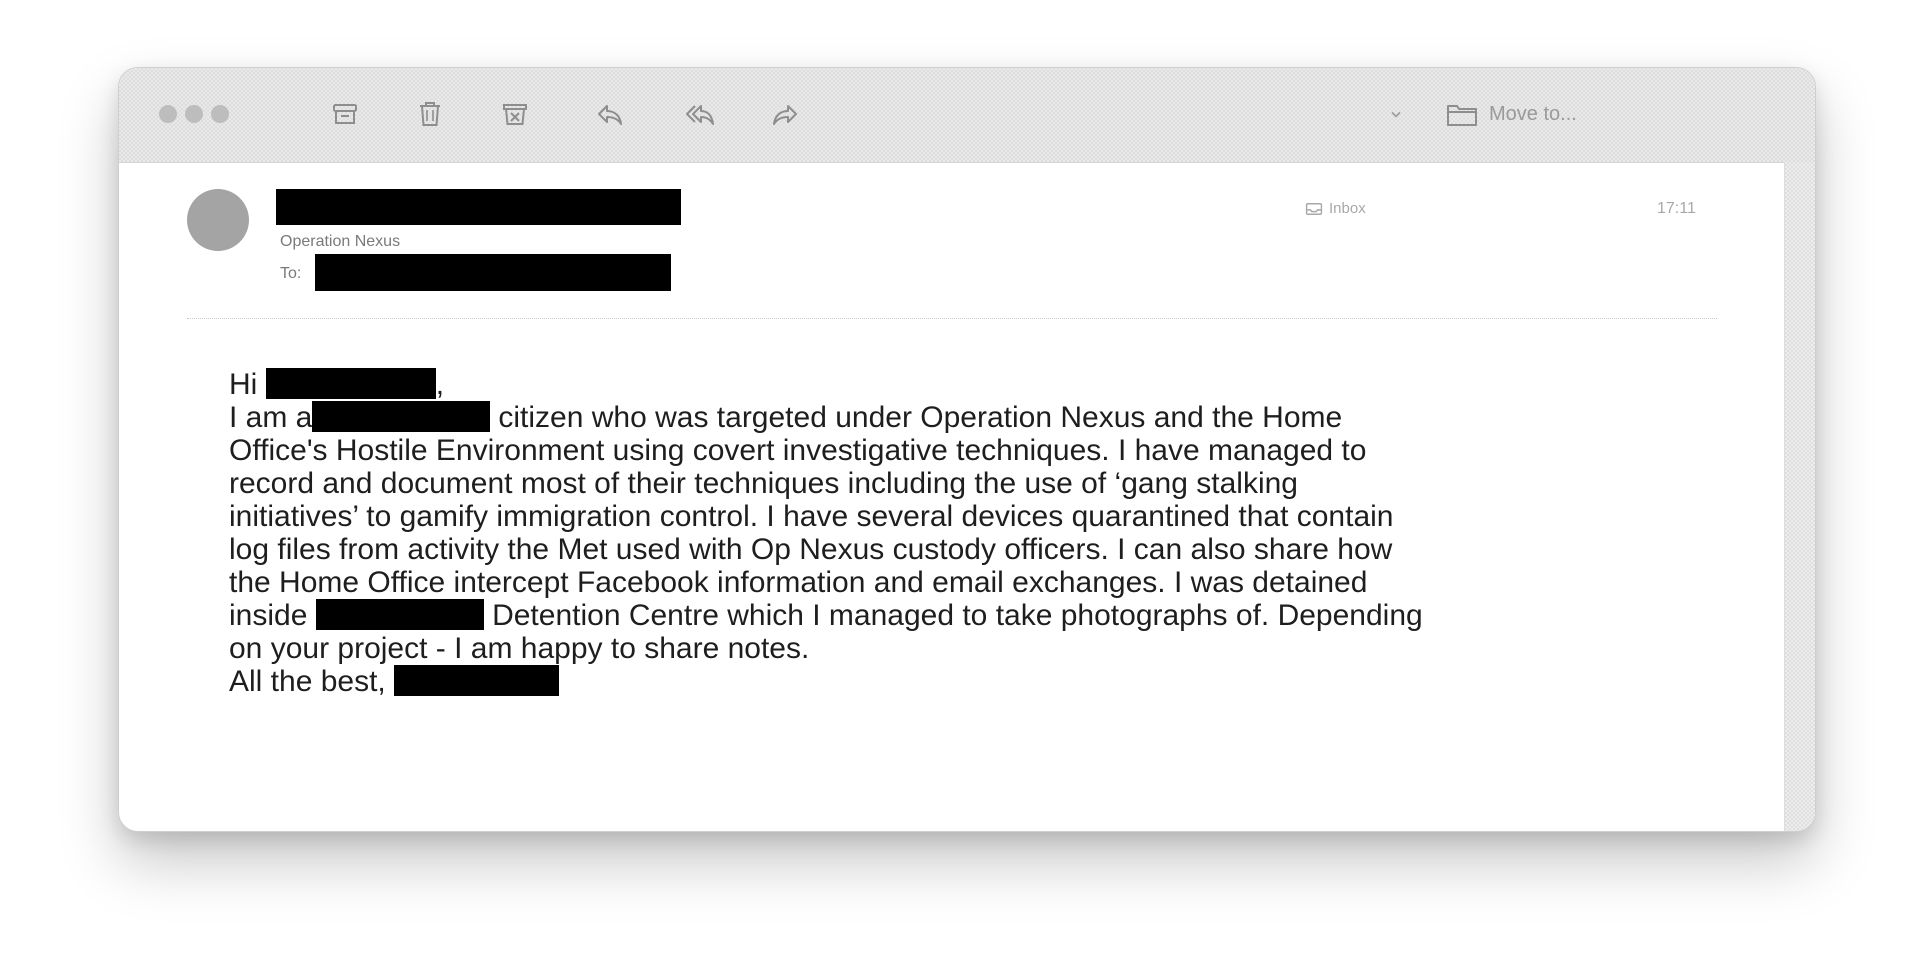 The width and height of the screenshot is (1920, 960). What do you see at coordinates (243, 384) in the screenshot?
I see `greeting-prefix: Hi` at bounding box center [243, 384].